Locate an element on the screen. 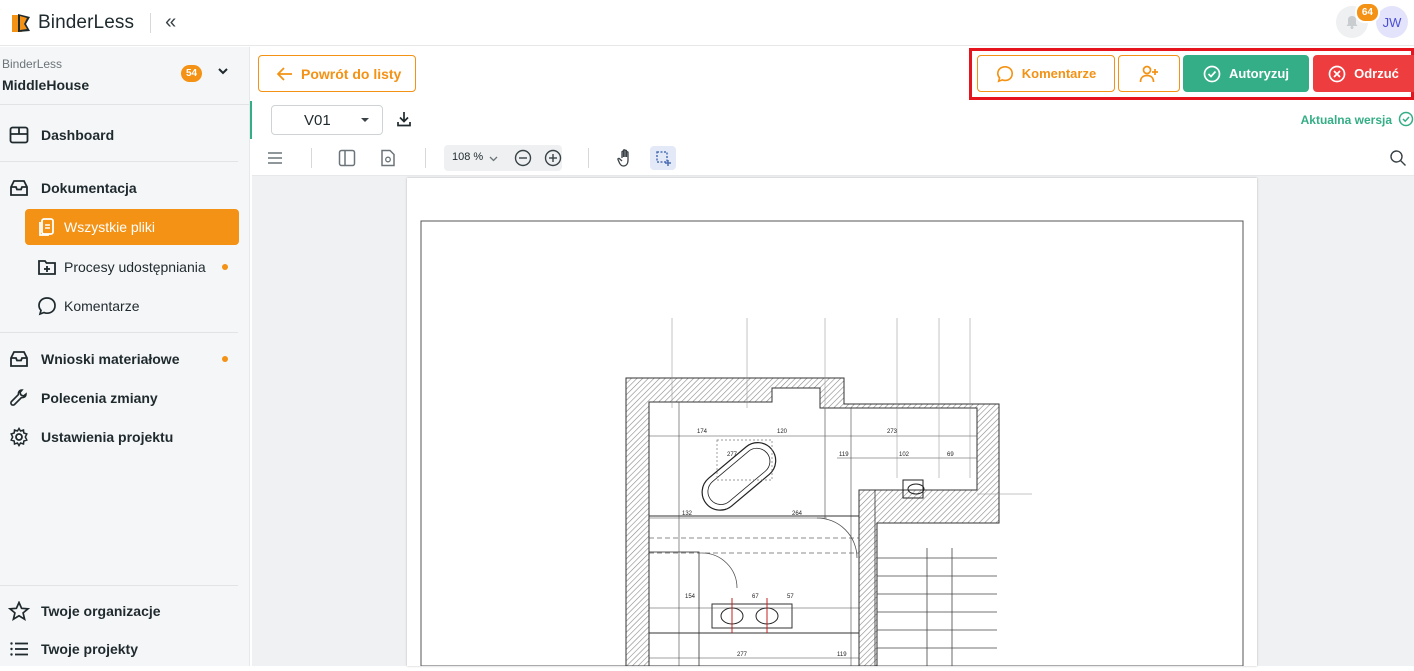  hand-pan-icon is located at coordinates (626, 158).